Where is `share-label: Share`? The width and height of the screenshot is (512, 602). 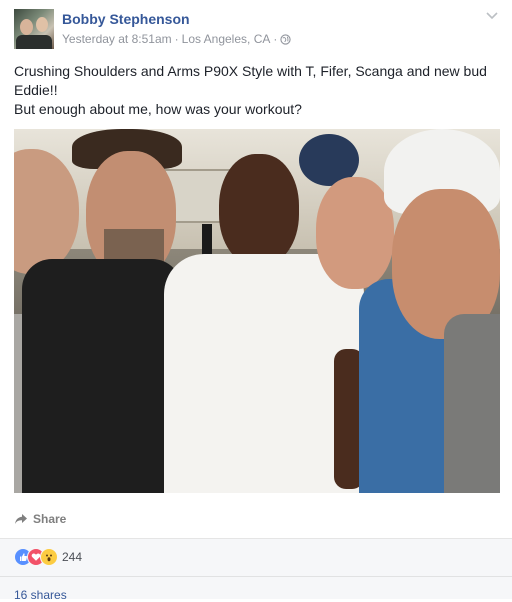 share-label: Share is located at coordinates (50, 519).